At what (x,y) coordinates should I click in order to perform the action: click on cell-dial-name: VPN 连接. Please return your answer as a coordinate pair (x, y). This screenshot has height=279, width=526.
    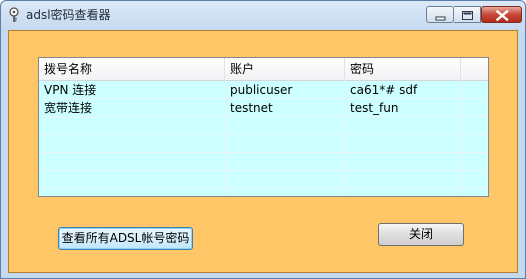
    Looking at the image, I should click on (70, 90).